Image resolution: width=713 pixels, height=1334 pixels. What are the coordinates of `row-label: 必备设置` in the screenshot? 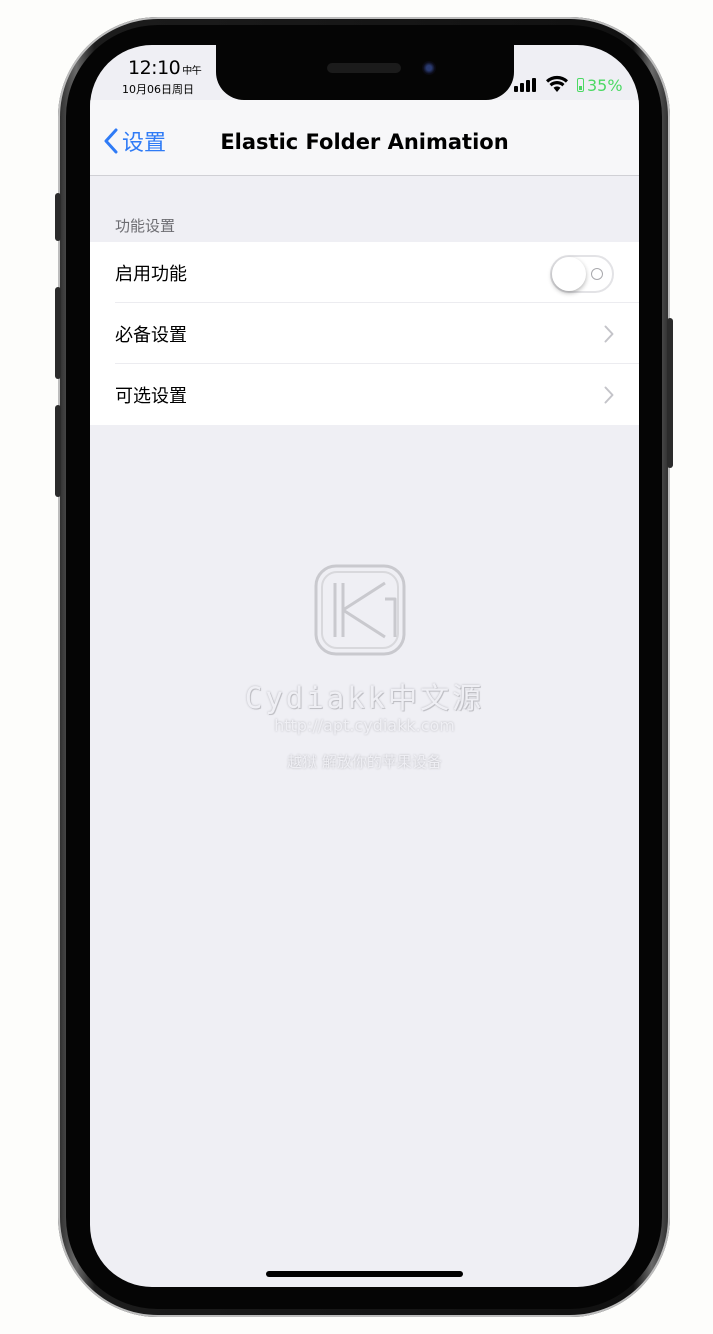 It's located at (151, 335).